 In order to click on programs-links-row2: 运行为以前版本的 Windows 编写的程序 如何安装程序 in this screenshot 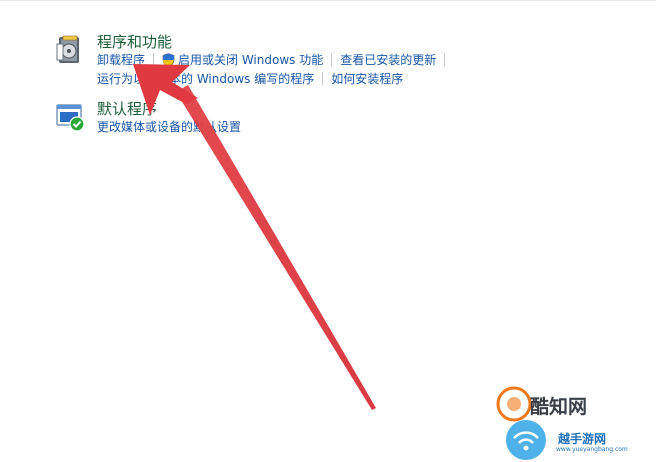, I will do `click(250, 78)`.